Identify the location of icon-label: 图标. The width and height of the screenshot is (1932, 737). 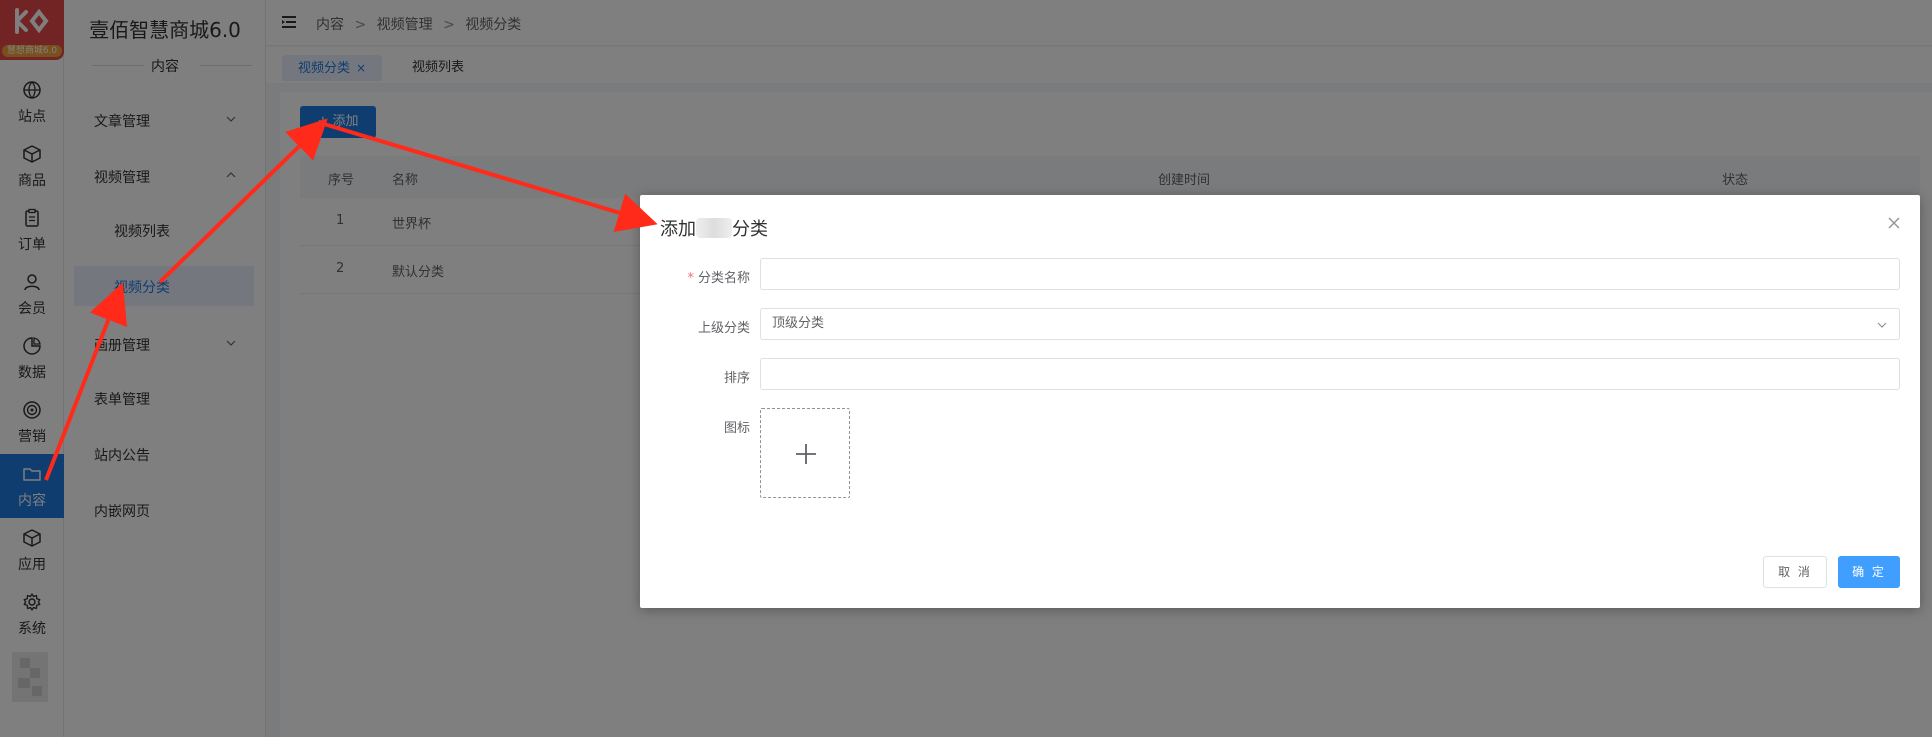
(736, 428).